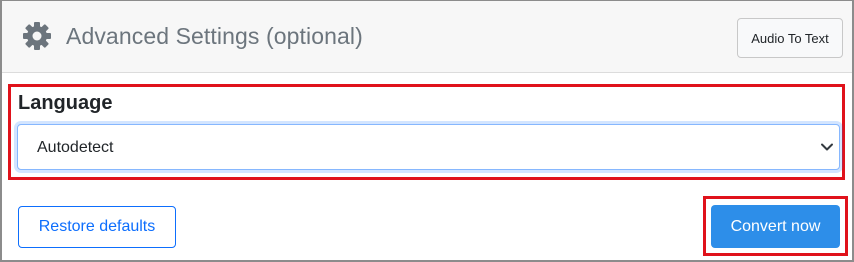 Image resolution: width=854 pixels, height=262 pixels. I want to click on advanced-settings-title: Advanced Settings (optional), so click(214, 36).